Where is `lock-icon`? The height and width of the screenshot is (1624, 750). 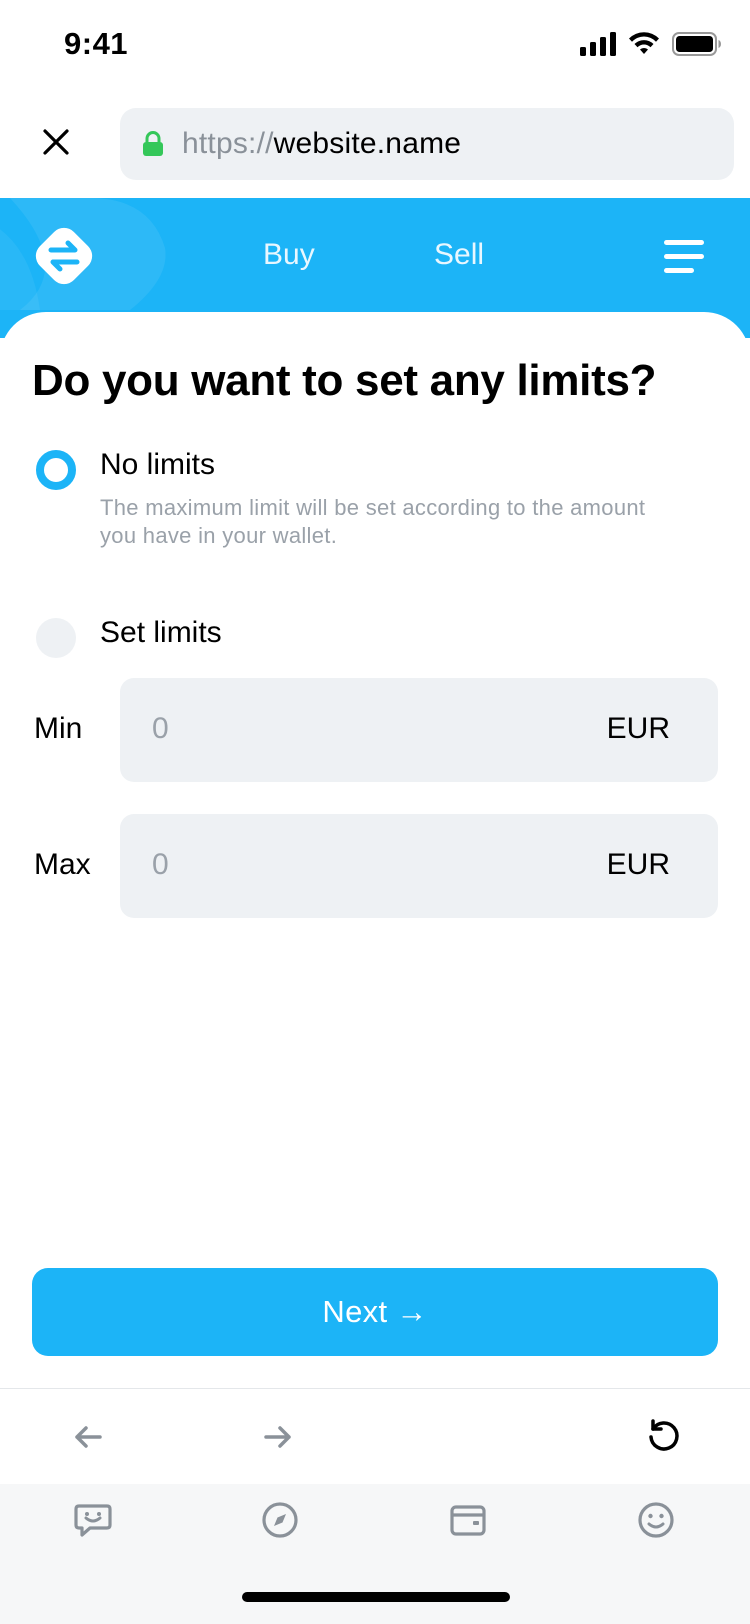 lock-icon is located at coordinates (153, 143).